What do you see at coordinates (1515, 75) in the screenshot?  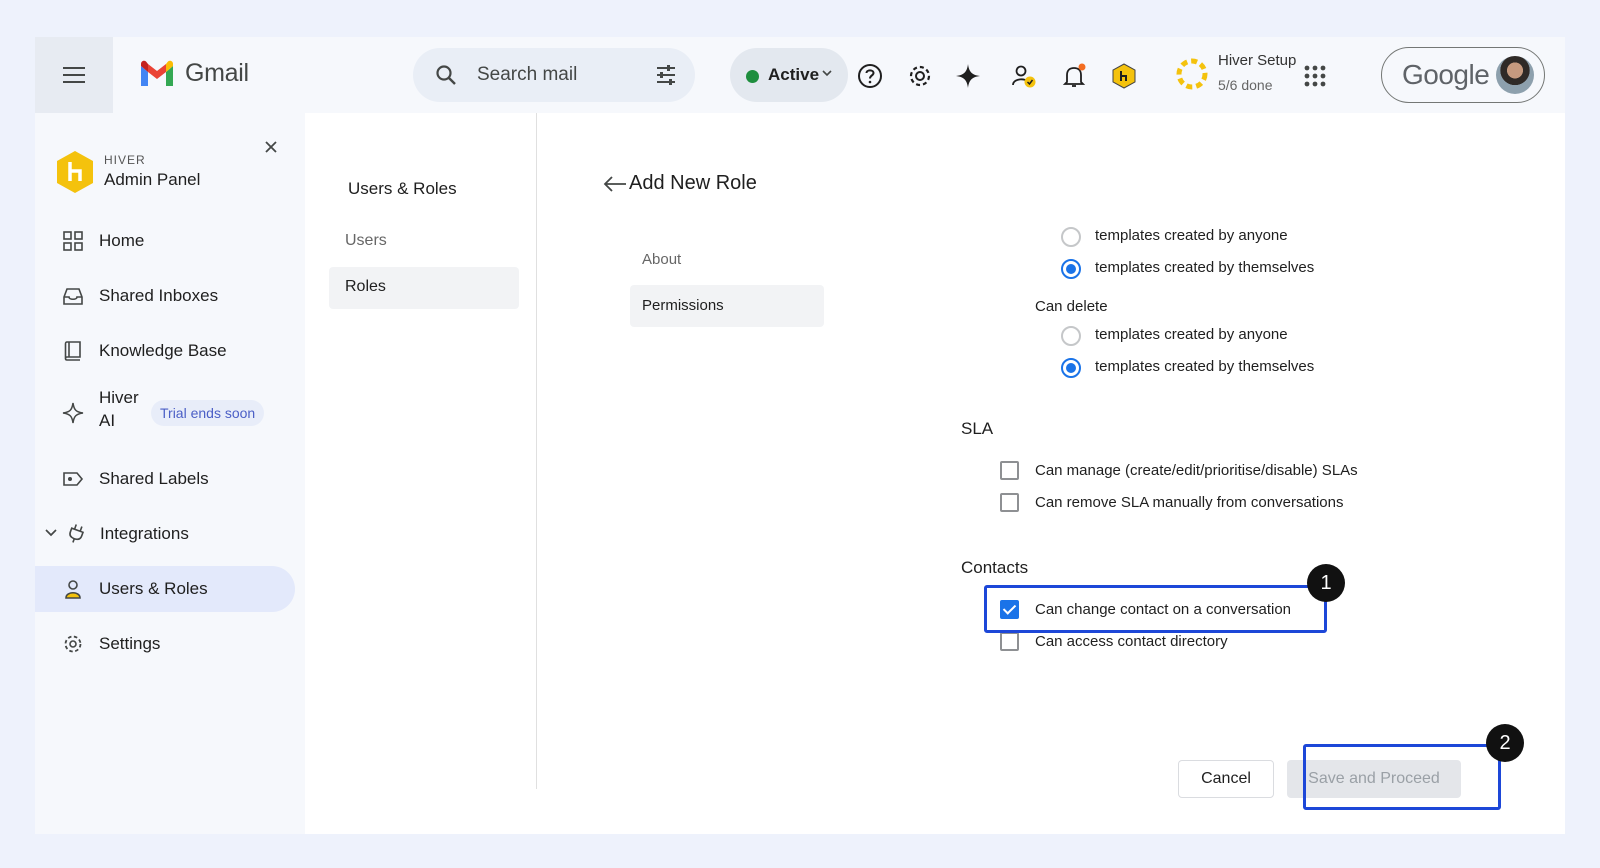 I see `avatar` at bounding box center [1515, 75].